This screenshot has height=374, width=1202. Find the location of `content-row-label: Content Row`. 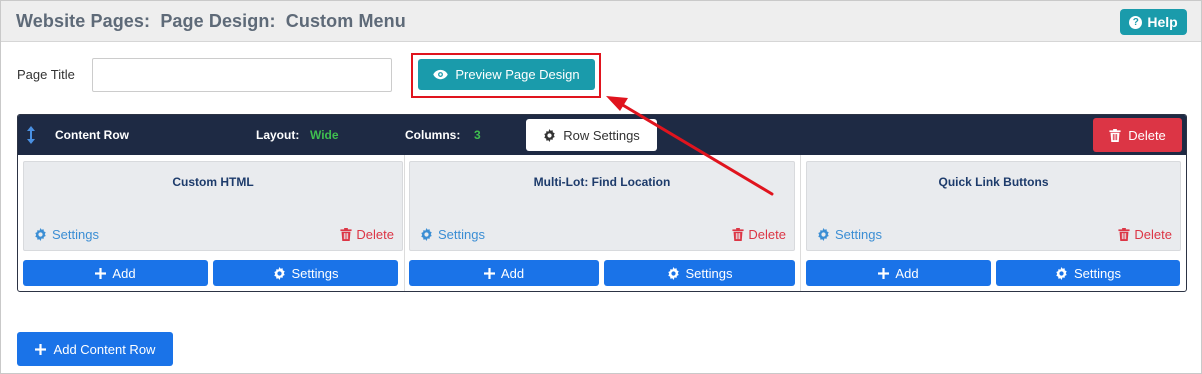

content-row-label: Content Row is located at coordinates (92, 135).